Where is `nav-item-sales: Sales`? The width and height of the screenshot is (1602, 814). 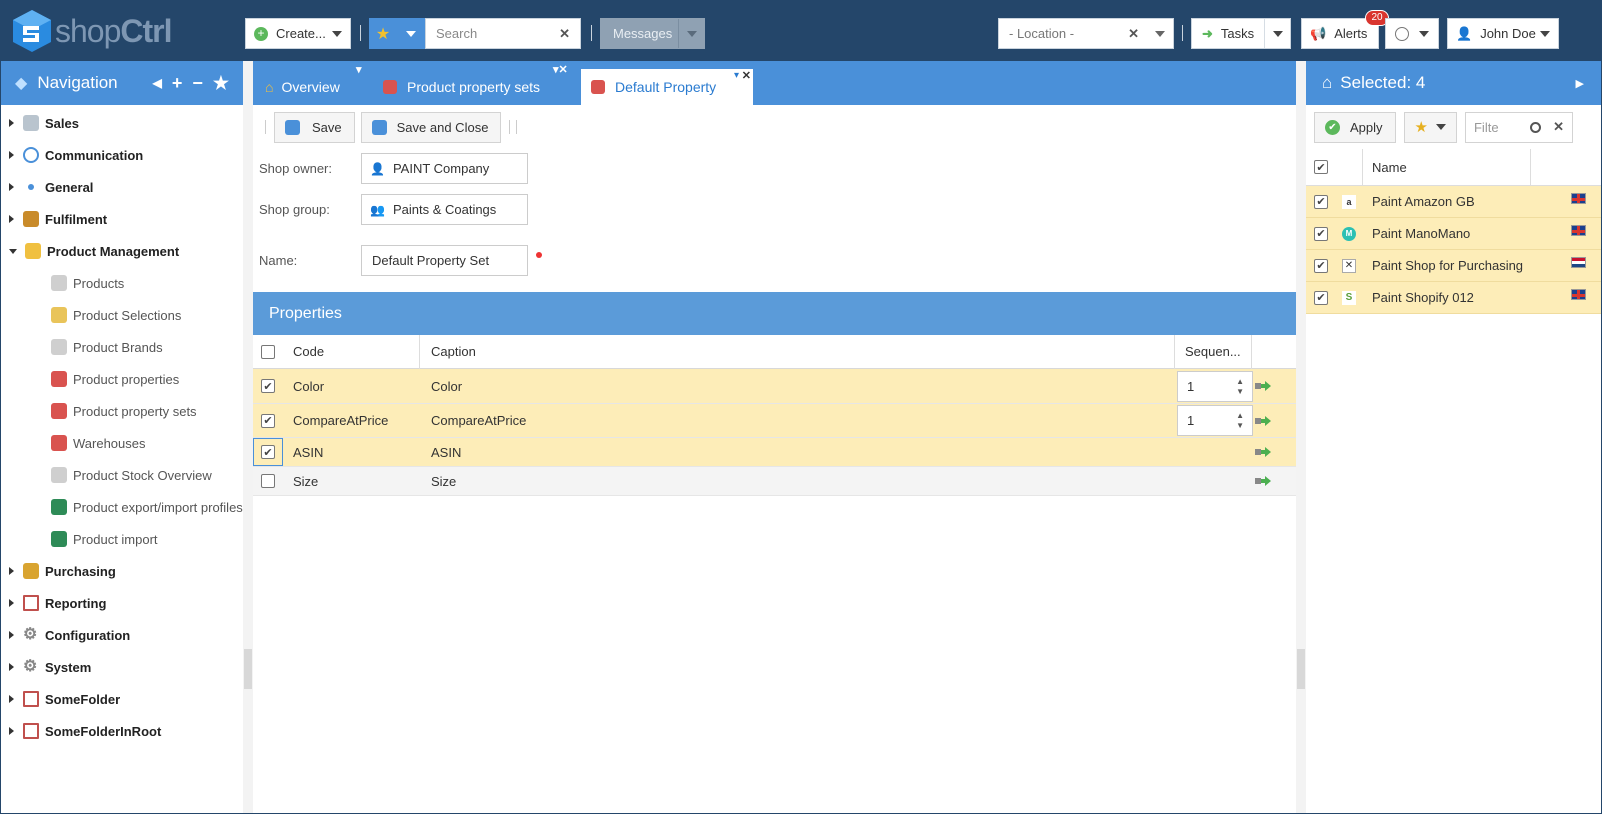 nav-item-sales: Sales is located at coordinates (122, 123).